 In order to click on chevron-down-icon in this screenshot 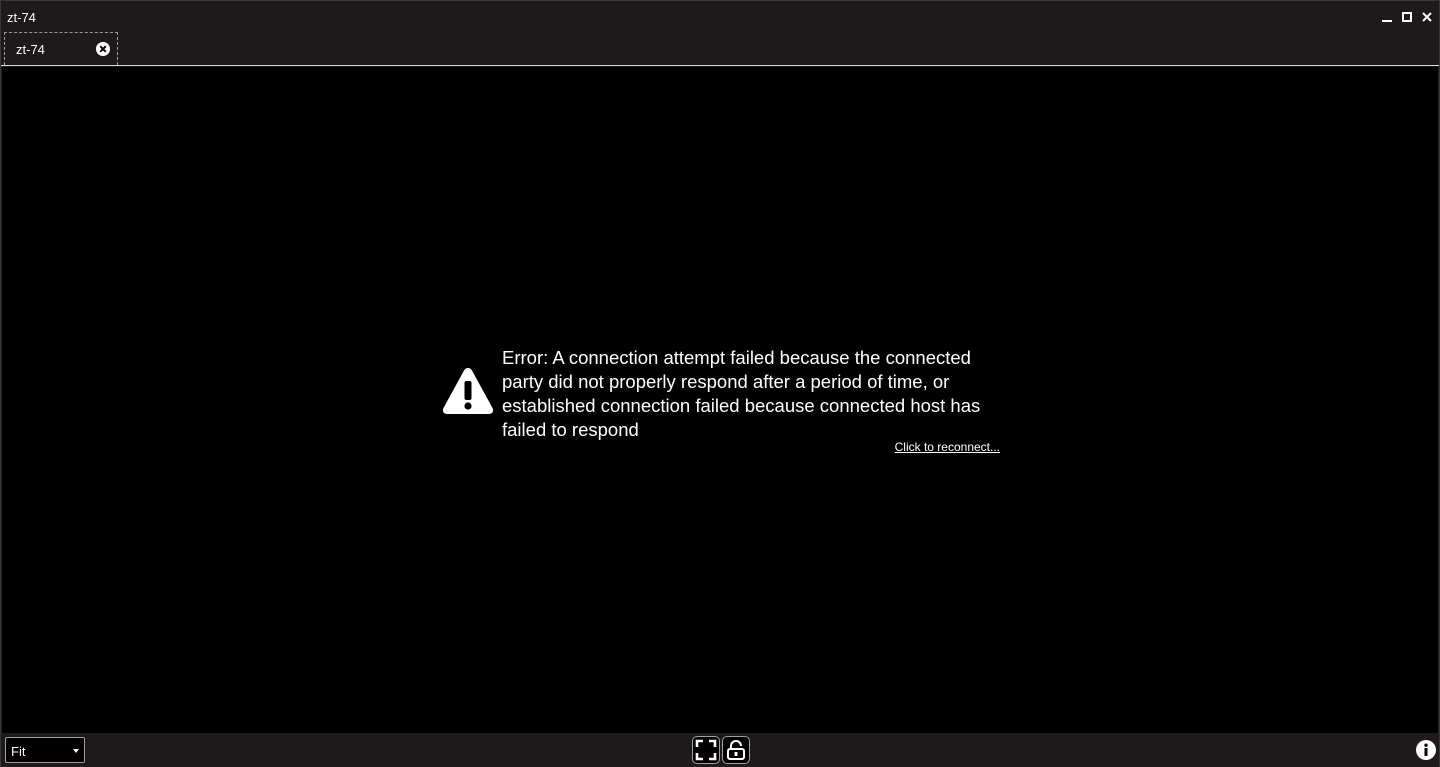, I will do `click(76, 751)`.